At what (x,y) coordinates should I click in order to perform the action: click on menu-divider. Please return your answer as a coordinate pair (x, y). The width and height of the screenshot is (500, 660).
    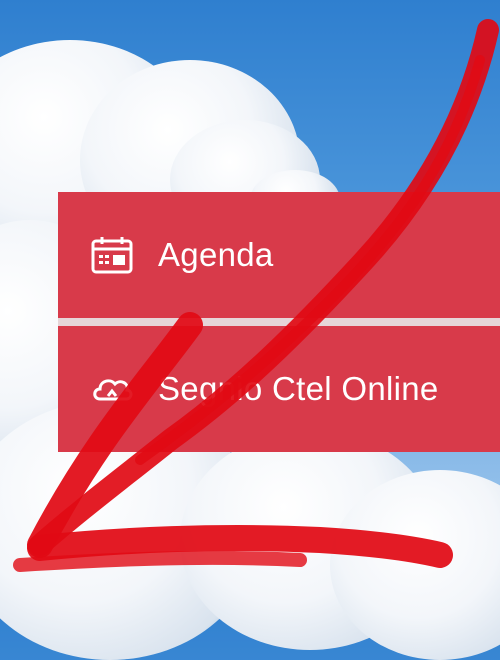
    Looking at the image, I should click on (279, 322).